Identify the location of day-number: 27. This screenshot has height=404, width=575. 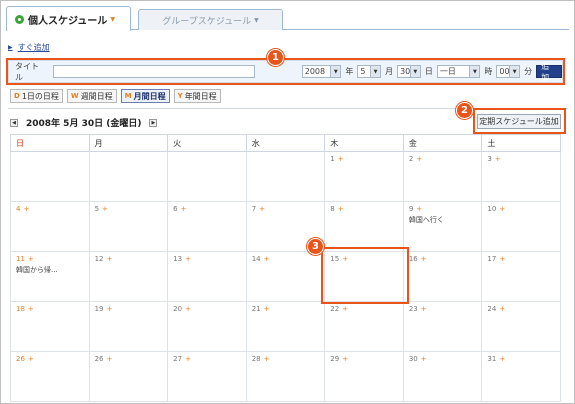
(178, 359).